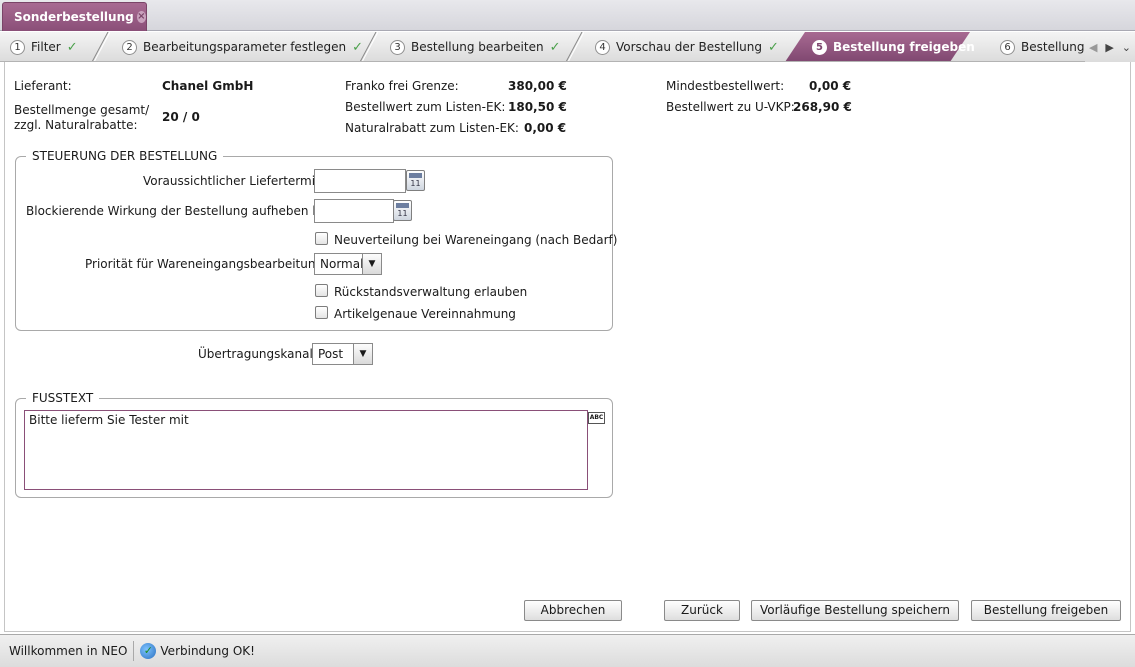 This screenshot has height=667, width=1135. I want to click on mindestbestellwert-label: Mindestbestellwert:, so click(725, 86).